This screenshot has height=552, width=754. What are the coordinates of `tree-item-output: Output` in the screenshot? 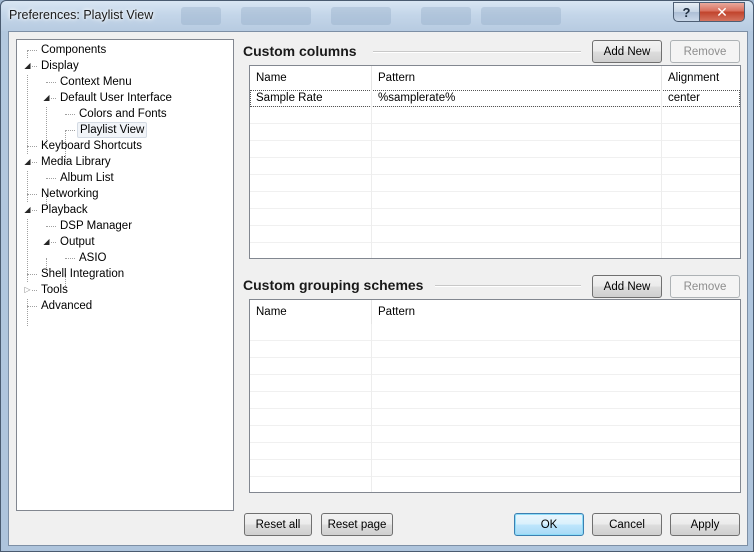 It's located at (77, 242).